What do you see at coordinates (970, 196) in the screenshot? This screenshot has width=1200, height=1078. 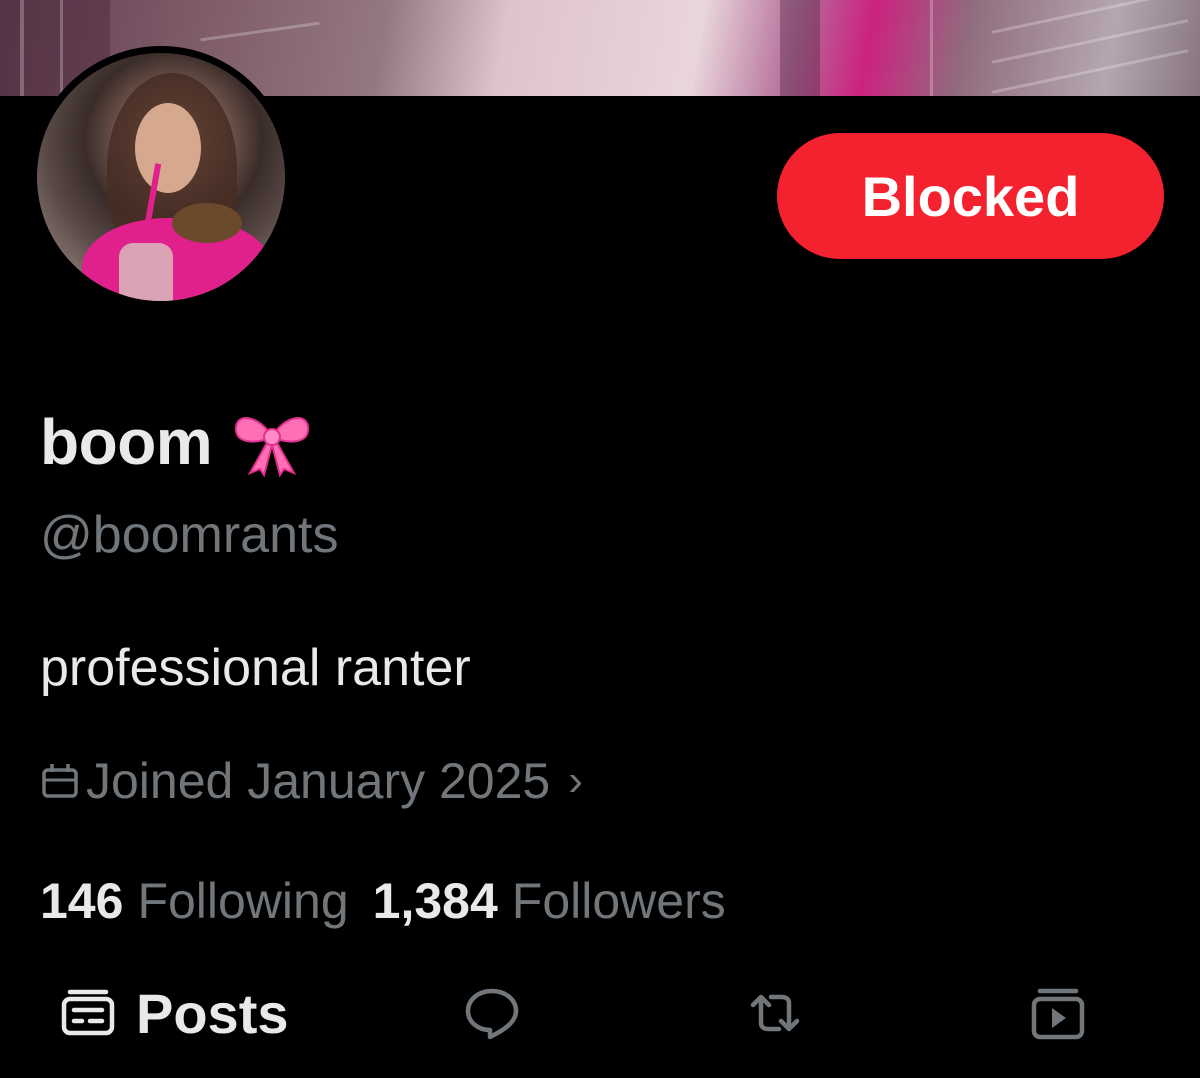 I see `blocked-button: Blocked` at bounding box center [970, 196].